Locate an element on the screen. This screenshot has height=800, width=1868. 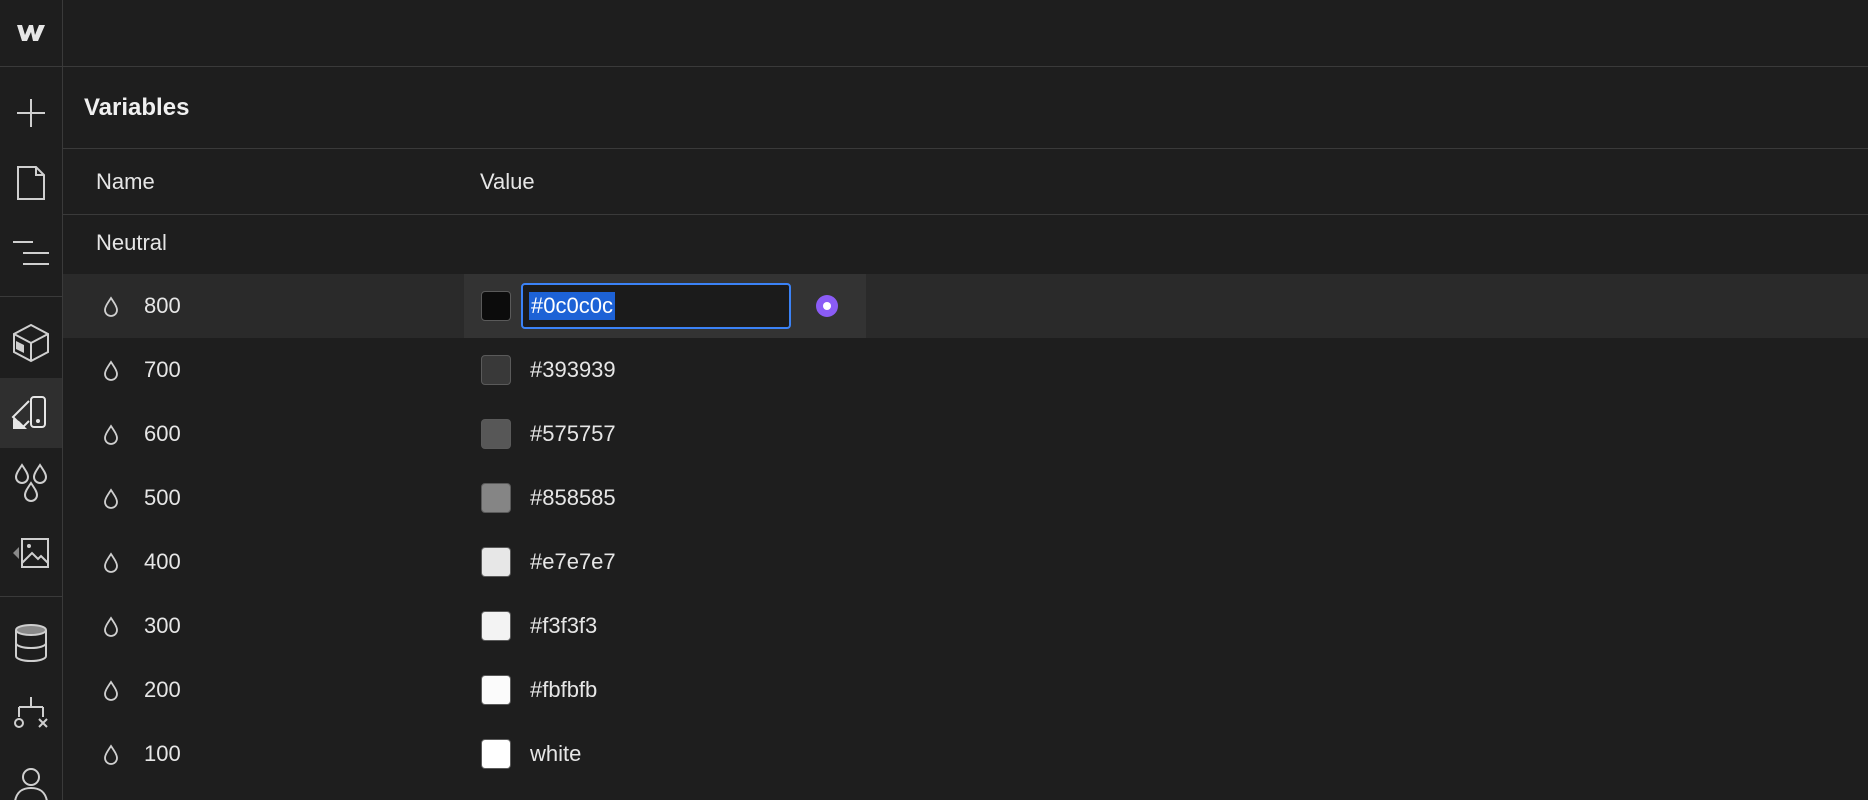
cms-icon is located at coordinates (31, 643).